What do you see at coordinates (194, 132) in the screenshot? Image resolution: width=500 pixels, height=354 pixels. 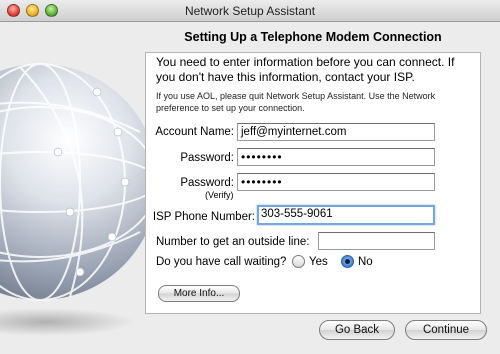 I see `account-name-label: Account Name:` at bounding box center [194, 132].